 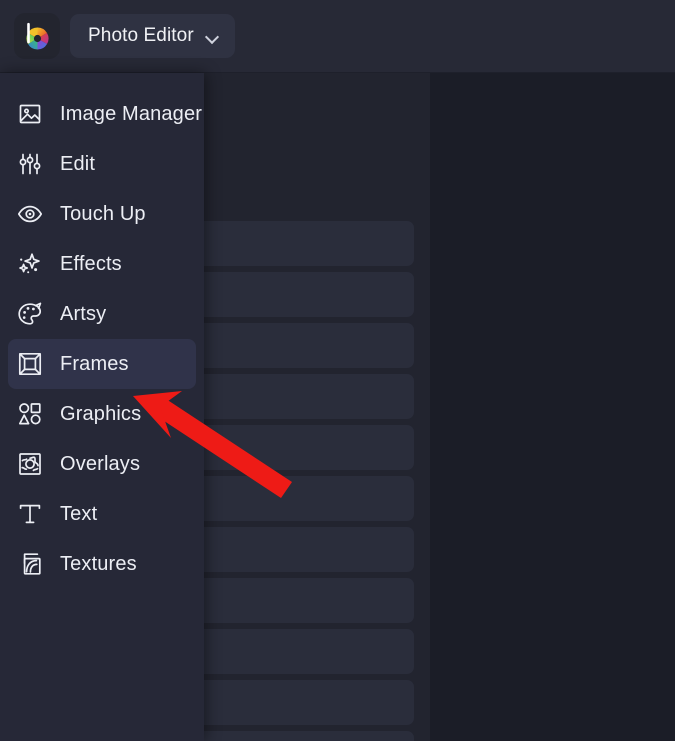 What do you see at coordinates (102, 164) in the screenshot?
I see `menu-item-edit: Edit` at bounding box center [102, 164].